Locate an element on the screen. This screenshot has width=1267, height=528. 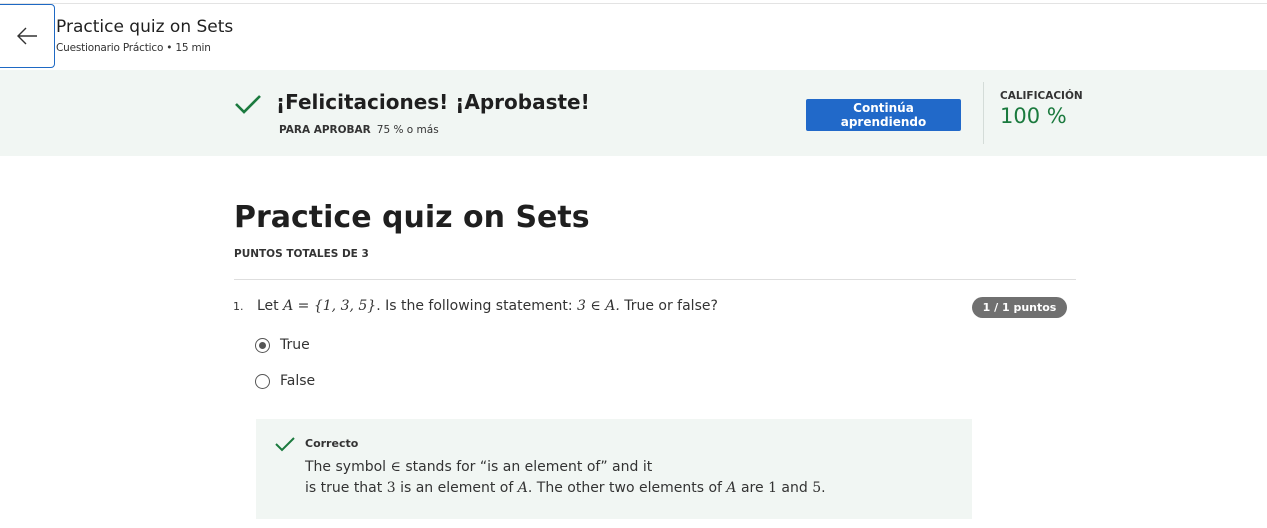
page-title: Practice quiz on Sets is located at coordinates (412, 217).